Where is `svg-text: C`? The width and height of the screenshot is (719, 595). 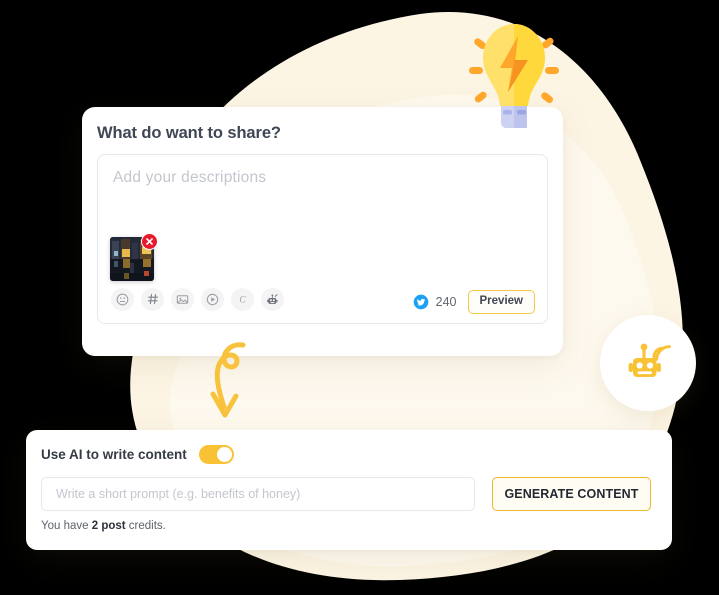
svg-text: C is located at coordinates (242, 300).